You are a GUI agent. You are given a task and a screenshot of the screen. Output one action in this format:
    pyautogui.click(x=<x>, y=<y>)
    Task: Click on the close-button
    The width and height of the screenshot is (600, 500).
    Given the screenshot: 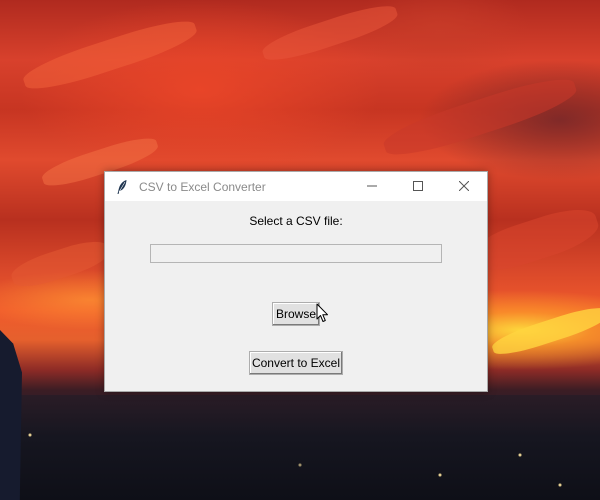 What is the action you would take?
    pyautogui.click(x=464, y=186)
    